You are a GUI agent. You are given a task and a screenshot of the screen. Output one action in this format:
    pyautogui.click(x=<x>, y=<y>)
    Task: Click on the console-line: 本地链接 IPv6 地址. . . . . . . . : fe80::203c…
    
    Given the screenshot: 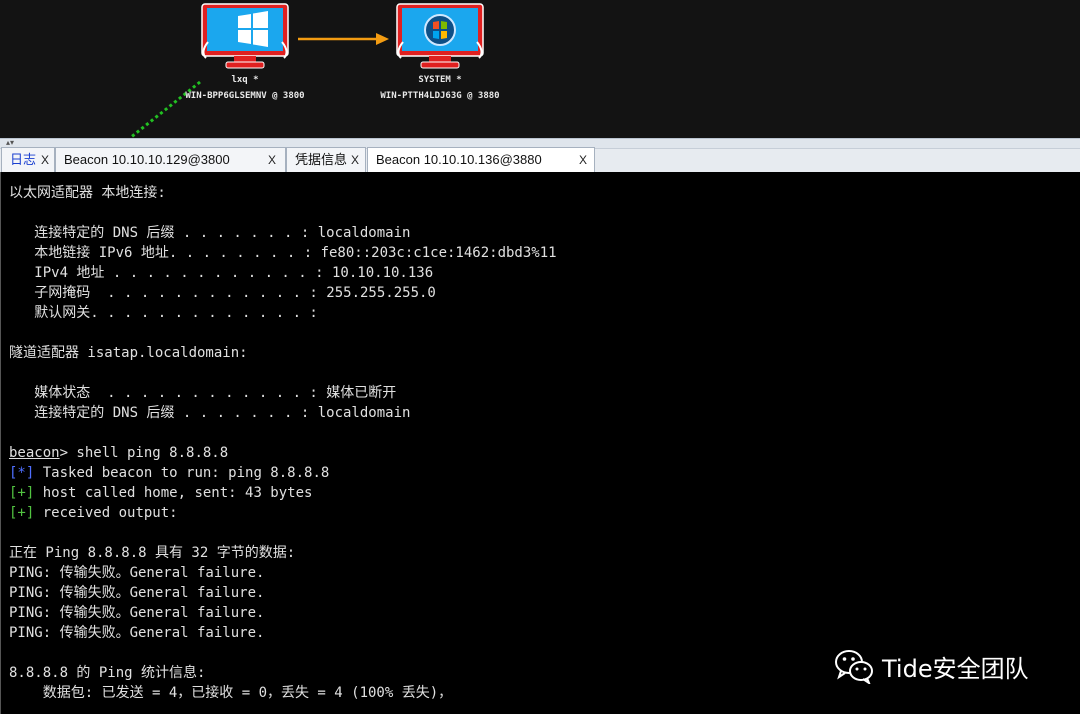 What is the action you would take?
    pyautogui.click(x=544, y=253)
    